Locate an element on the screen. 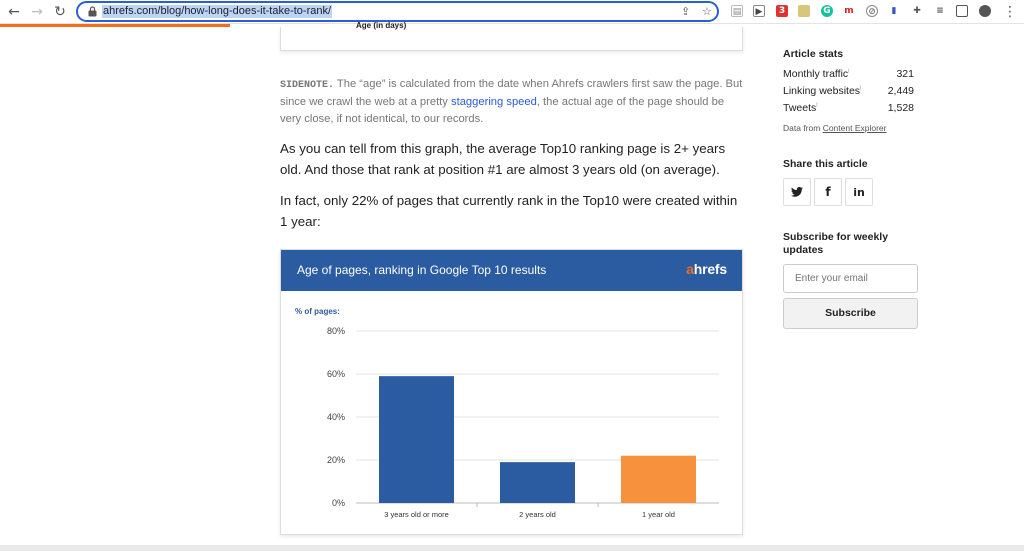  page-load-progress is located at coordinates (115, 25).